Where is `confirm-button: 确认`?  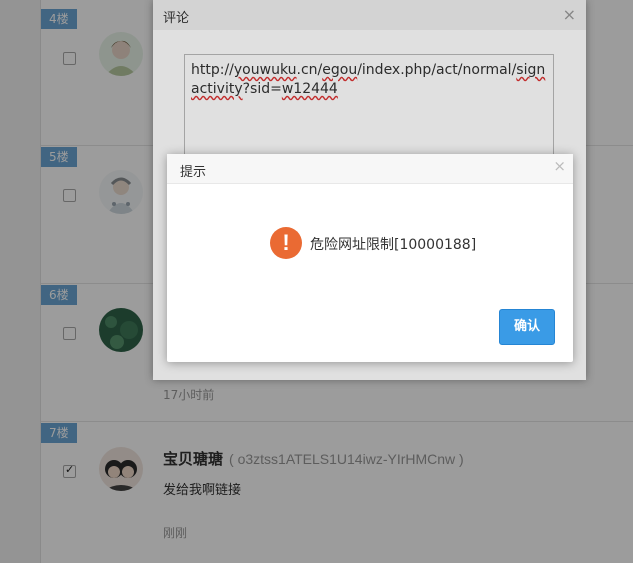 confirm-button: 确认 is located at coordinates (527, 327).